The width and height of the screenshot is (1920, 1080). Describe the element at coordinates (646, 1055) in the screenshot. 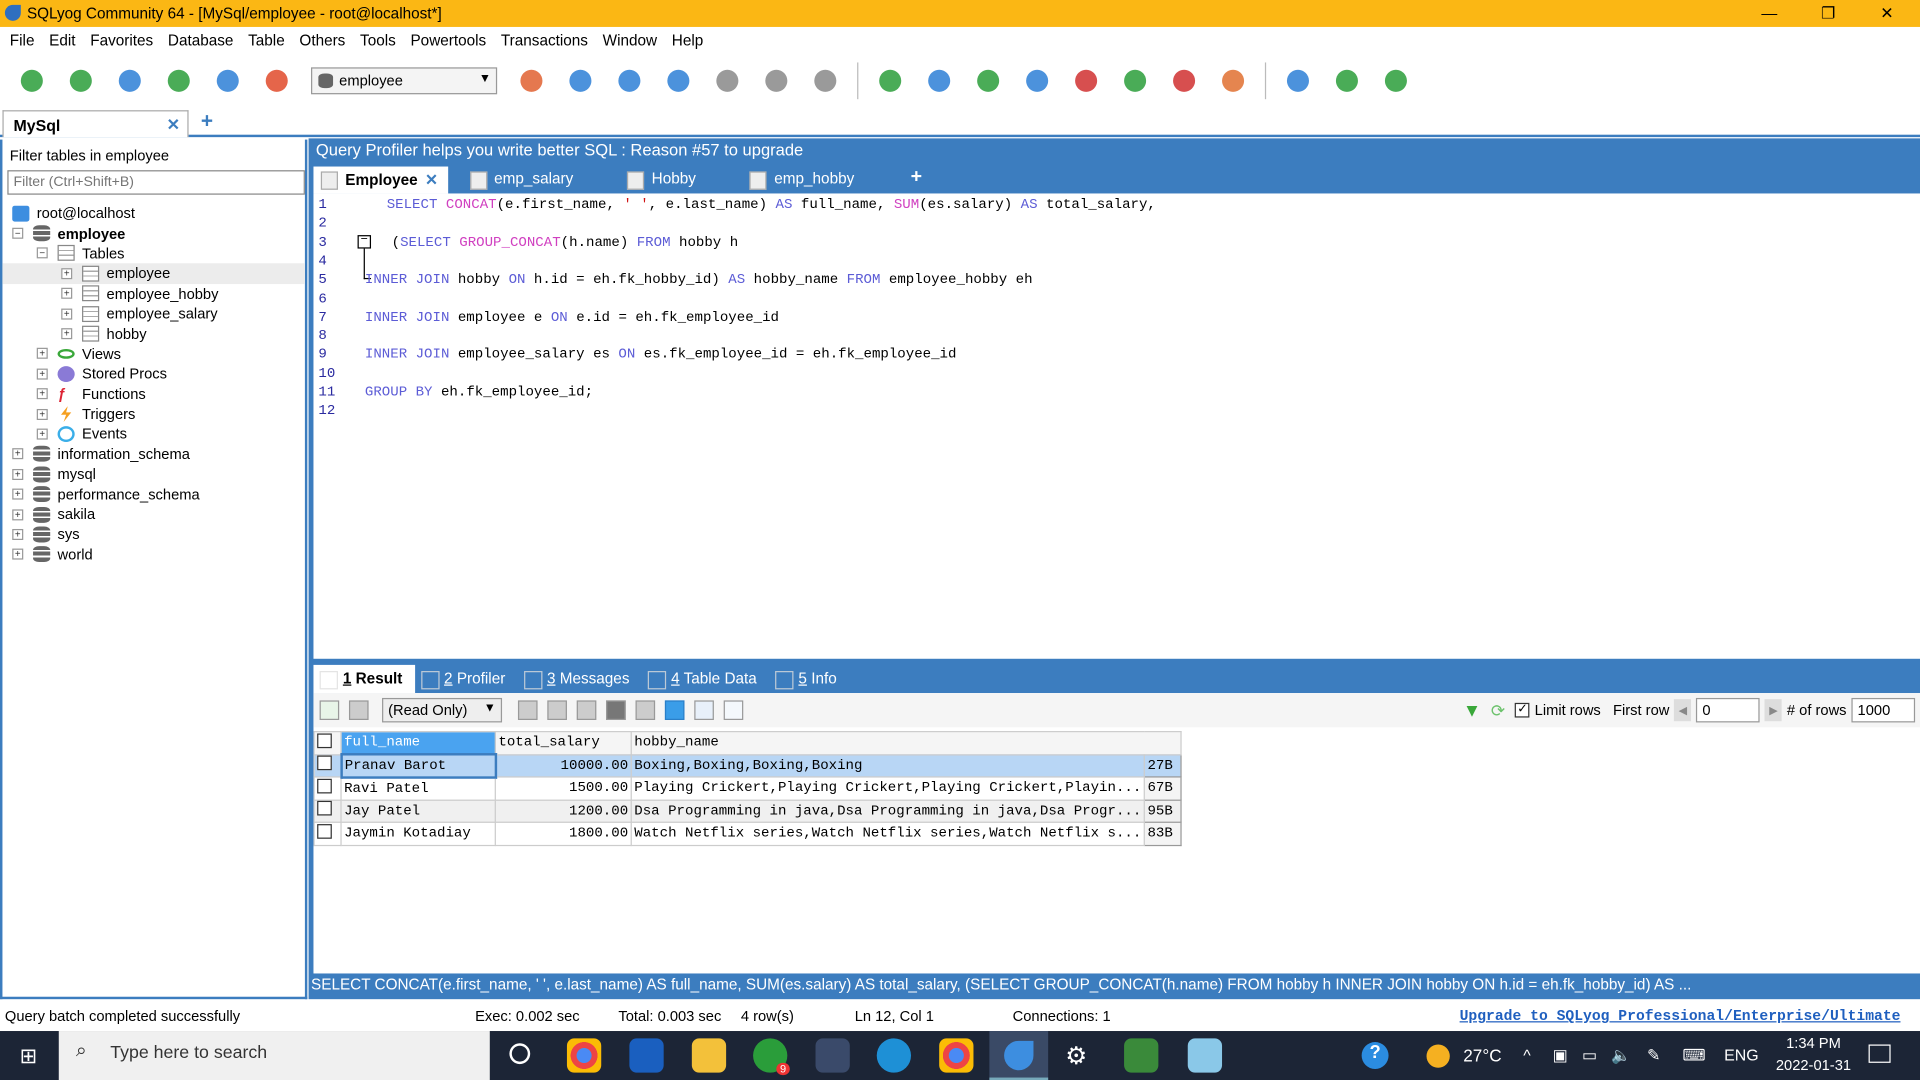

I see `word-icon` at that location.